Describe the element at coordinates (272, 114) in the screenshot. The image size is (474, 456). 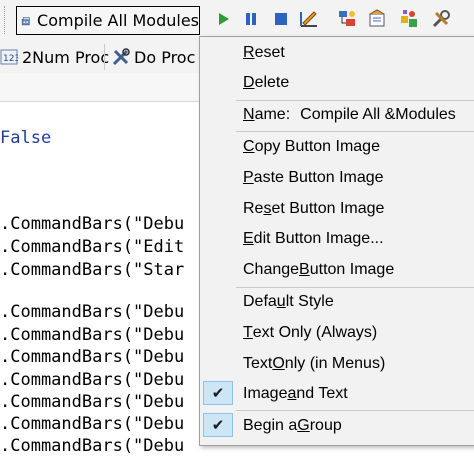
I see `menu-text: ame:` at that location.